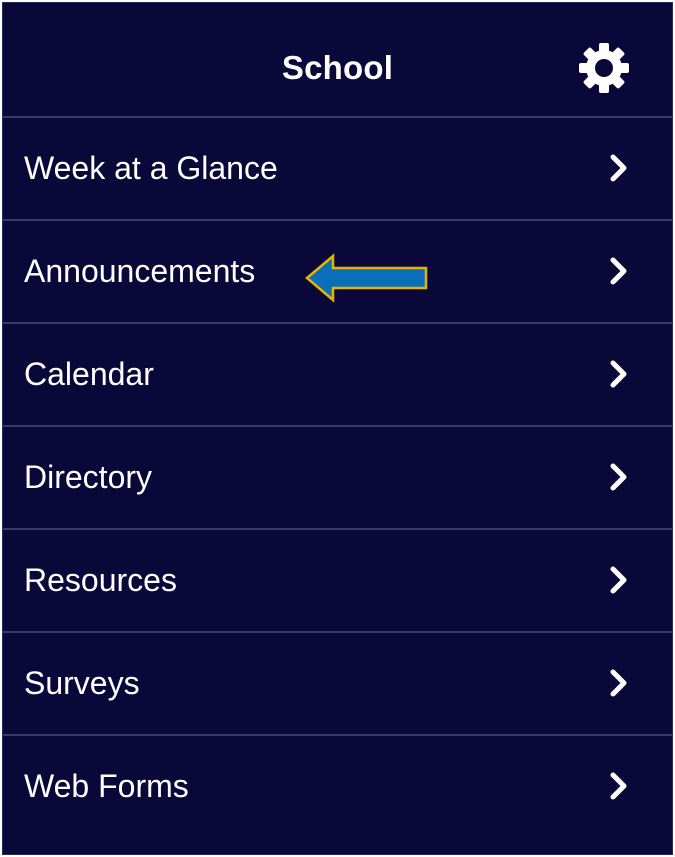  Describe the element at coordinates (604, 68) in the screenshot. I see `gear-icon` at that location.